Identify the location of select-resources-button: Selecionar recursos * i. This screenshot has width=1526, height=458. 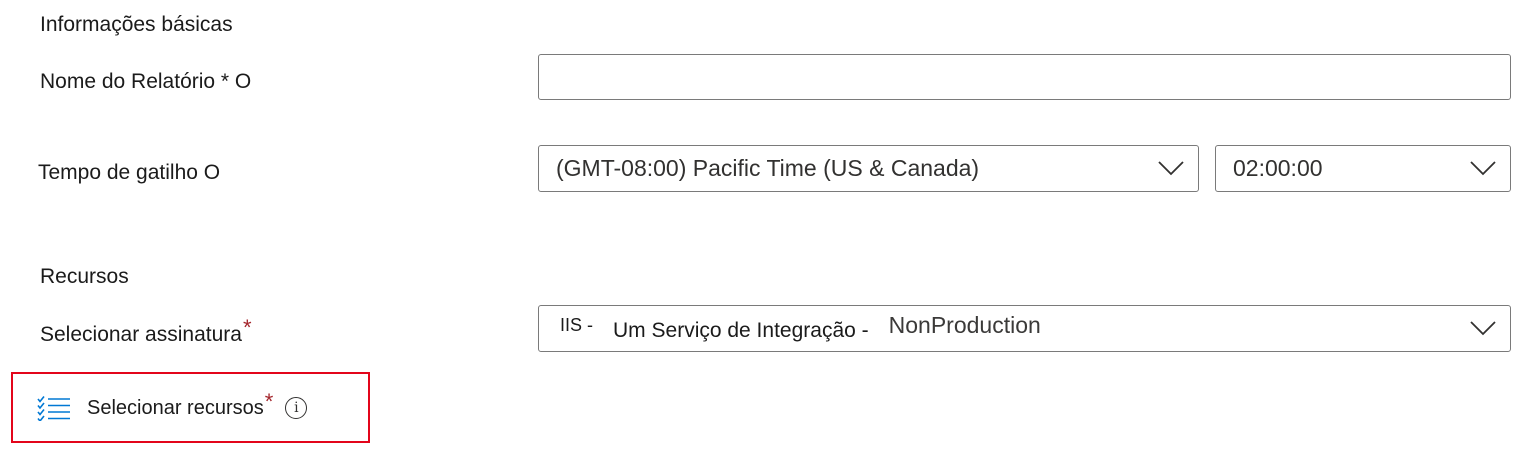
(172, 407).